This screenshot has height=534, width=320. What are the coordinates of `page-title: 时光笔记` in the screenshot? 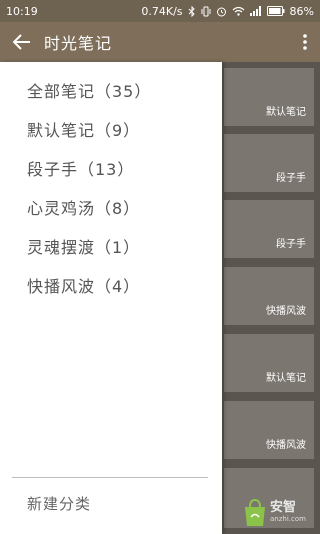 It's located at (78, 43).